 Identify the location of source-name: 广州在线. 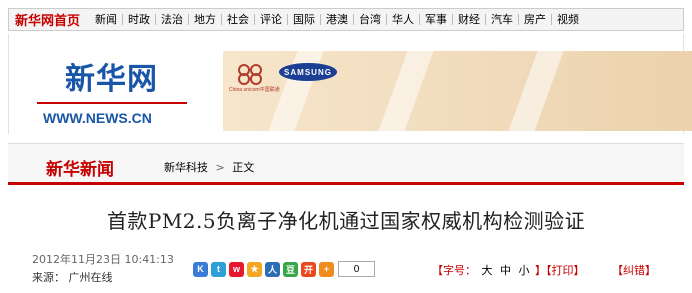
(90, 277).